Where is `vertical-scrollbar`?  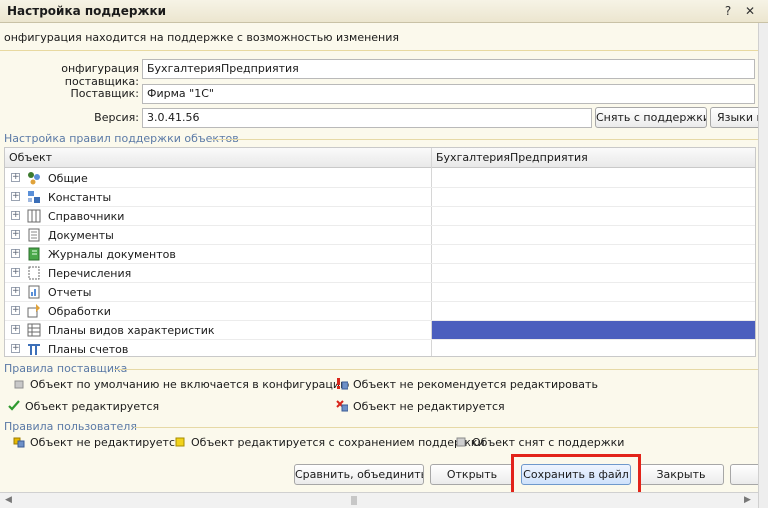
vertical-scrollbar is located at coordinates (763, 265).